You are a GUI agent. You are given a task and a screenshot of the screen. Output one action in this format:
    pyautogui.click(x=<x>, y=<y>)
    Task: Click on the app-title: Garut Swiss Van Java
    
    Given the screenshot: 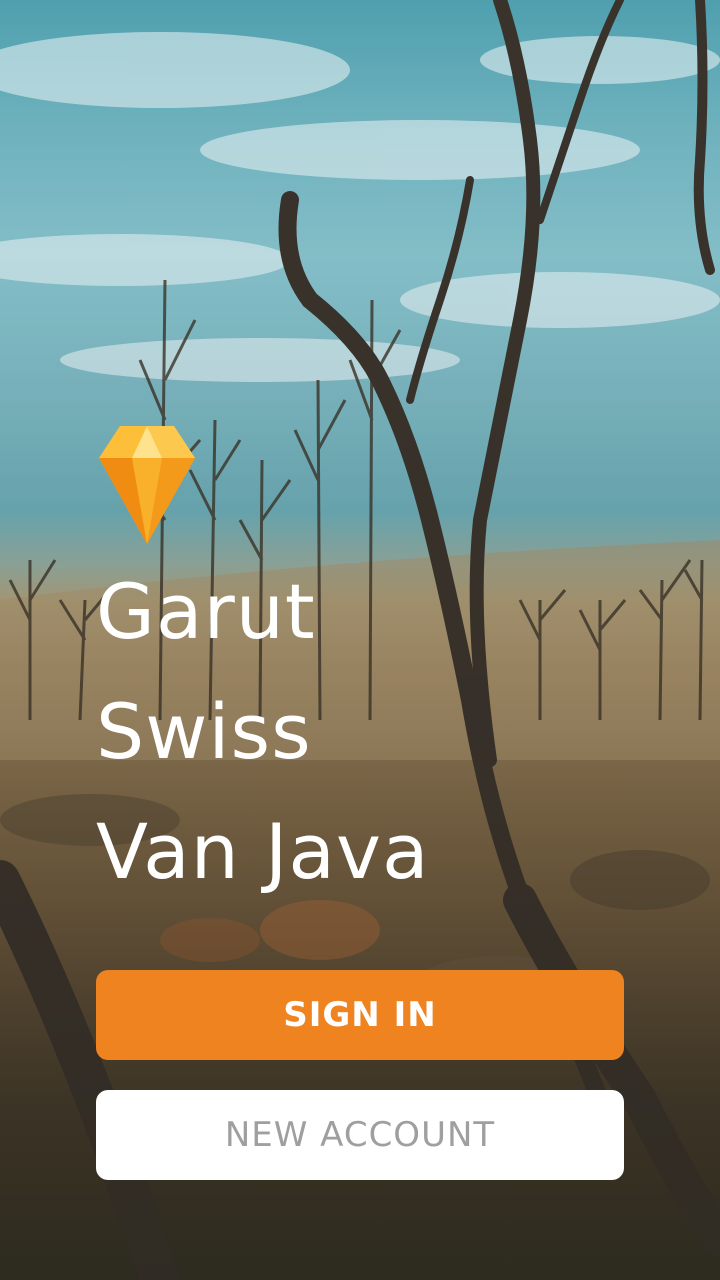 What is the action you would take?
    pyautogui.click(x=263, y=732)
    